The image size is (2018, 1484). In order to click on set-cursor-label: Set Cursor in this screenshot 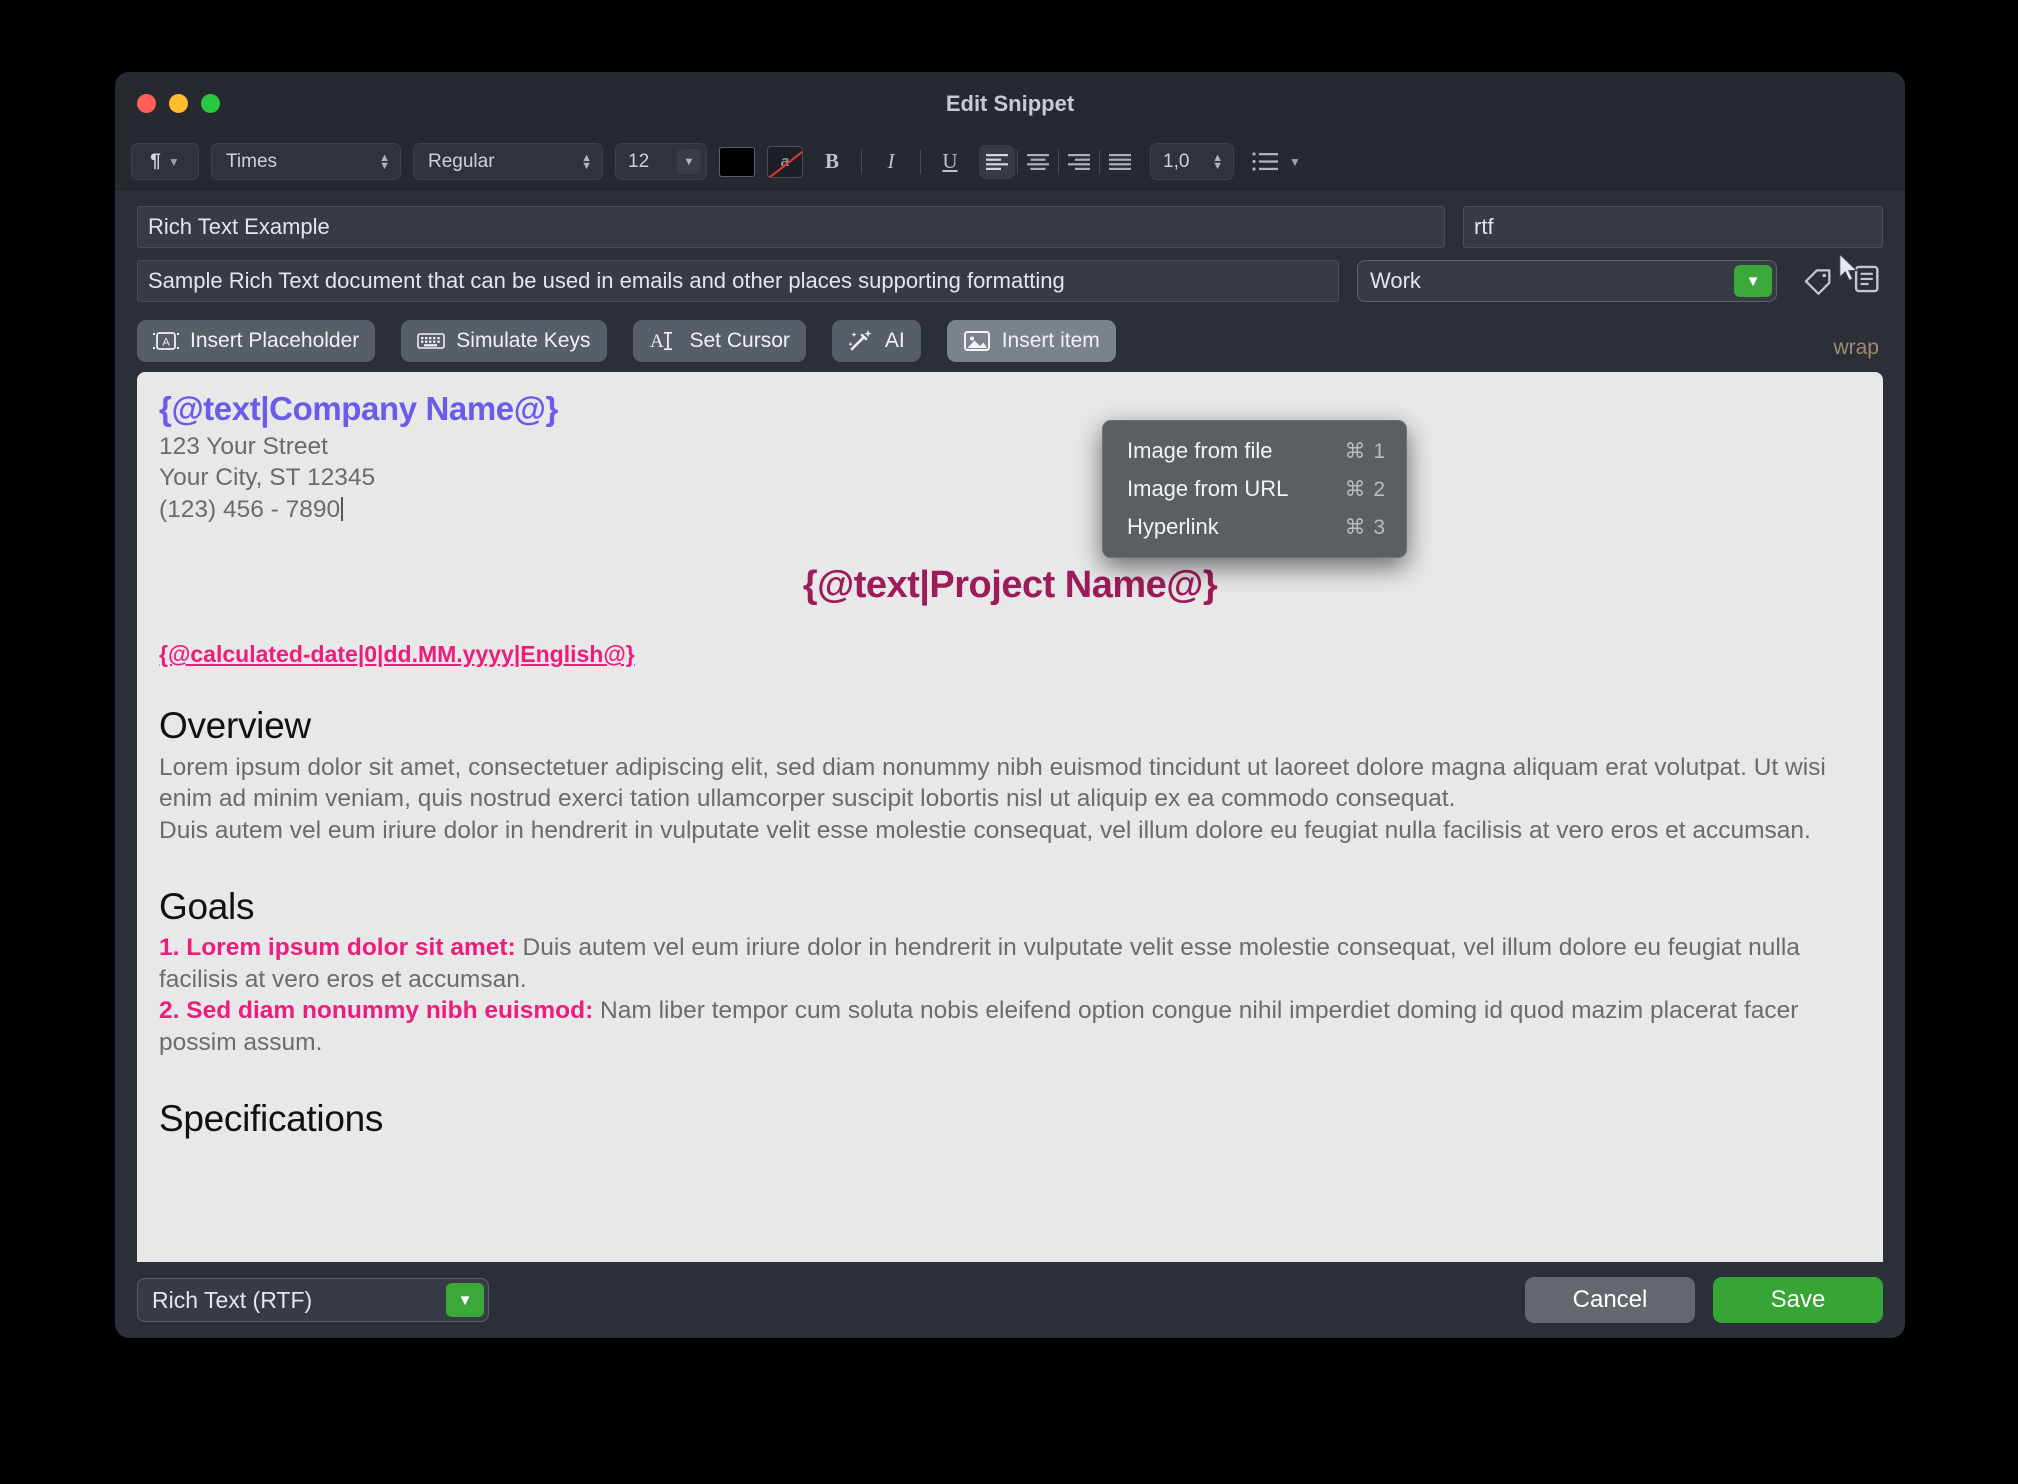, I will do `click(739, 340)`.